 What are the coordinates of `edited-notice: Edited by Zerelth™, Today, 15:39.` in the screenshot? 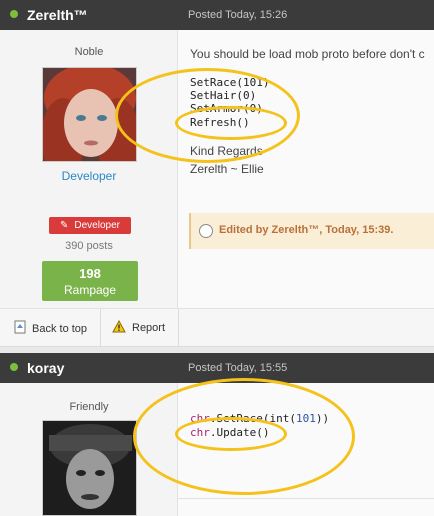 It's located at (311, 231).